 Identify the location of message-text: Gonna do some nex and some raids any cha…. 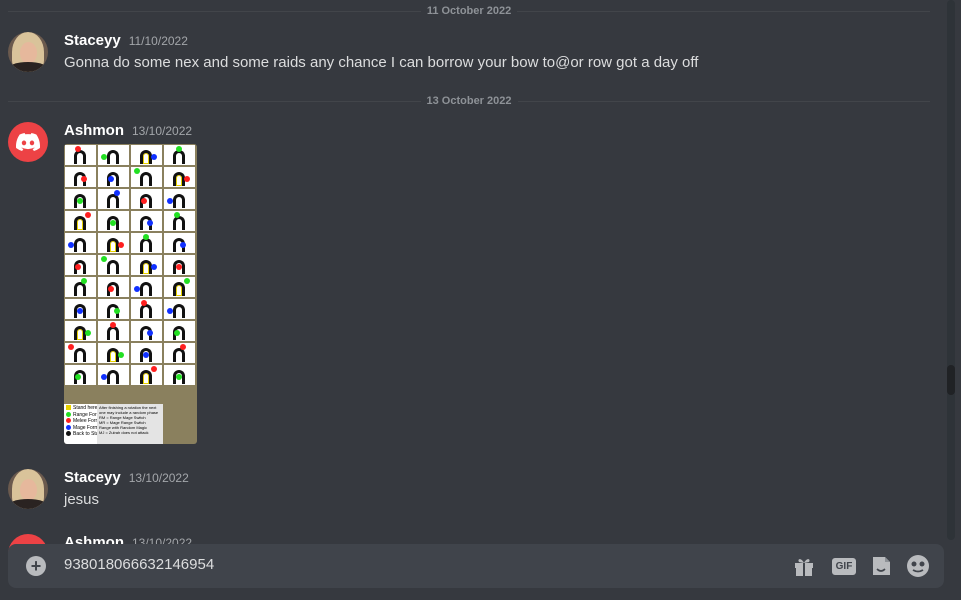
(381, 62).